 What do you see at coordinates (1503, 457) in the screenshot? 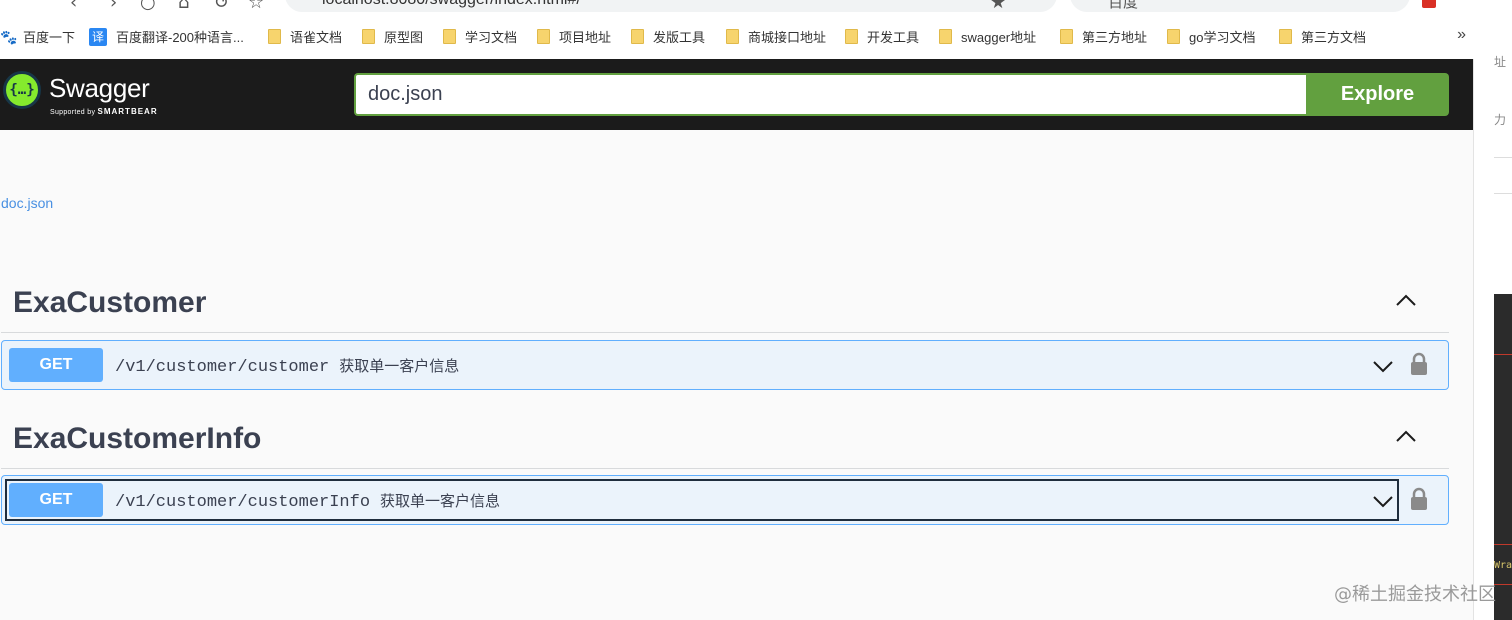
I see `background-editor: Wra` at bounding box center [1503, 457].